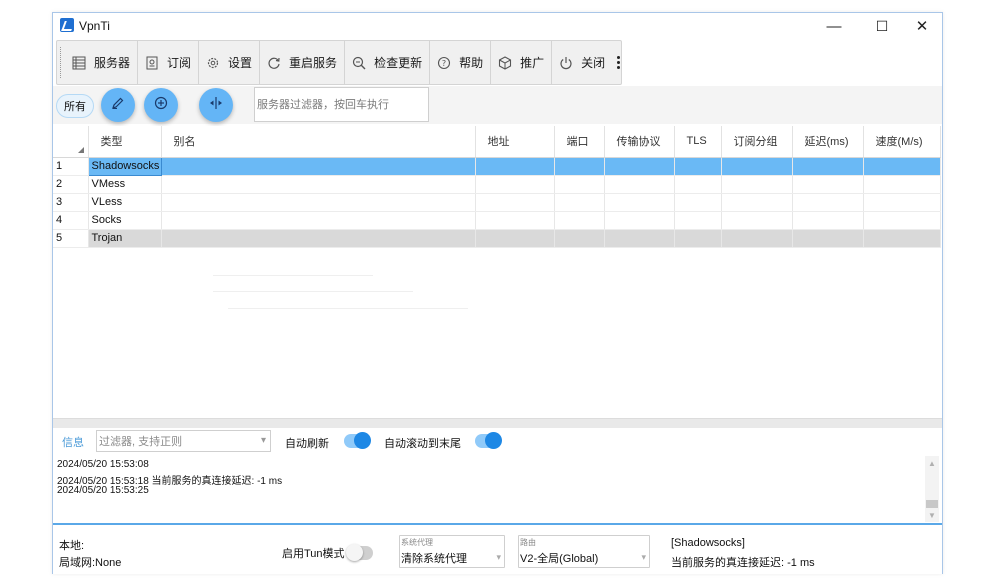  What do you see at coordinates (72, 546) in the screenshot?
I see `local-address-label: 本地:` at bounding box center [72, 546].